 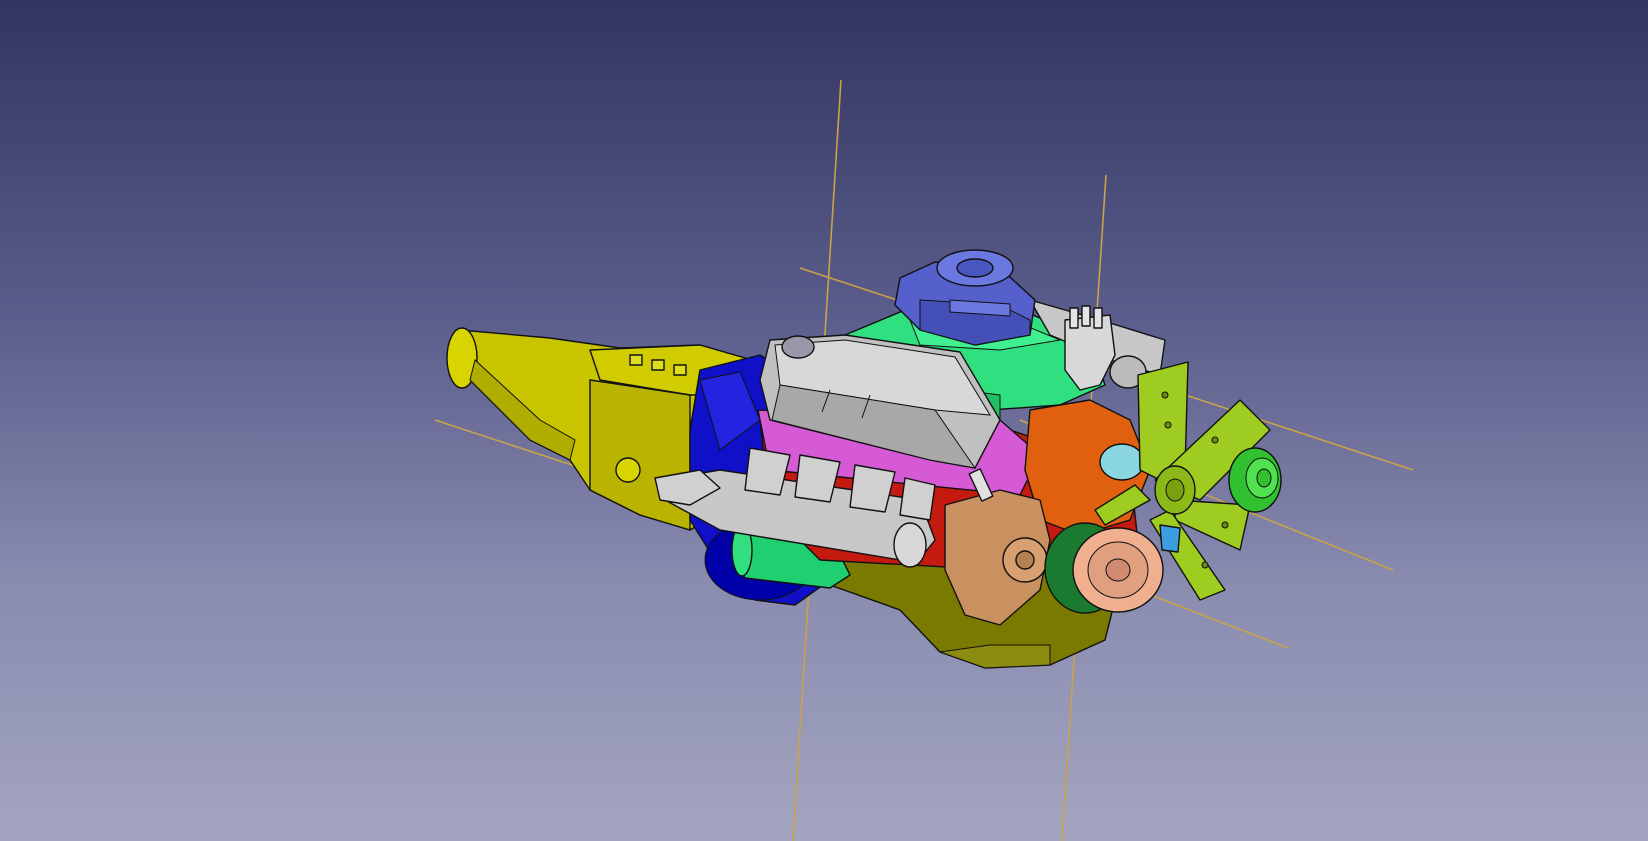 I want to click on water-pump-pulley, so click(x=1255, y=480).